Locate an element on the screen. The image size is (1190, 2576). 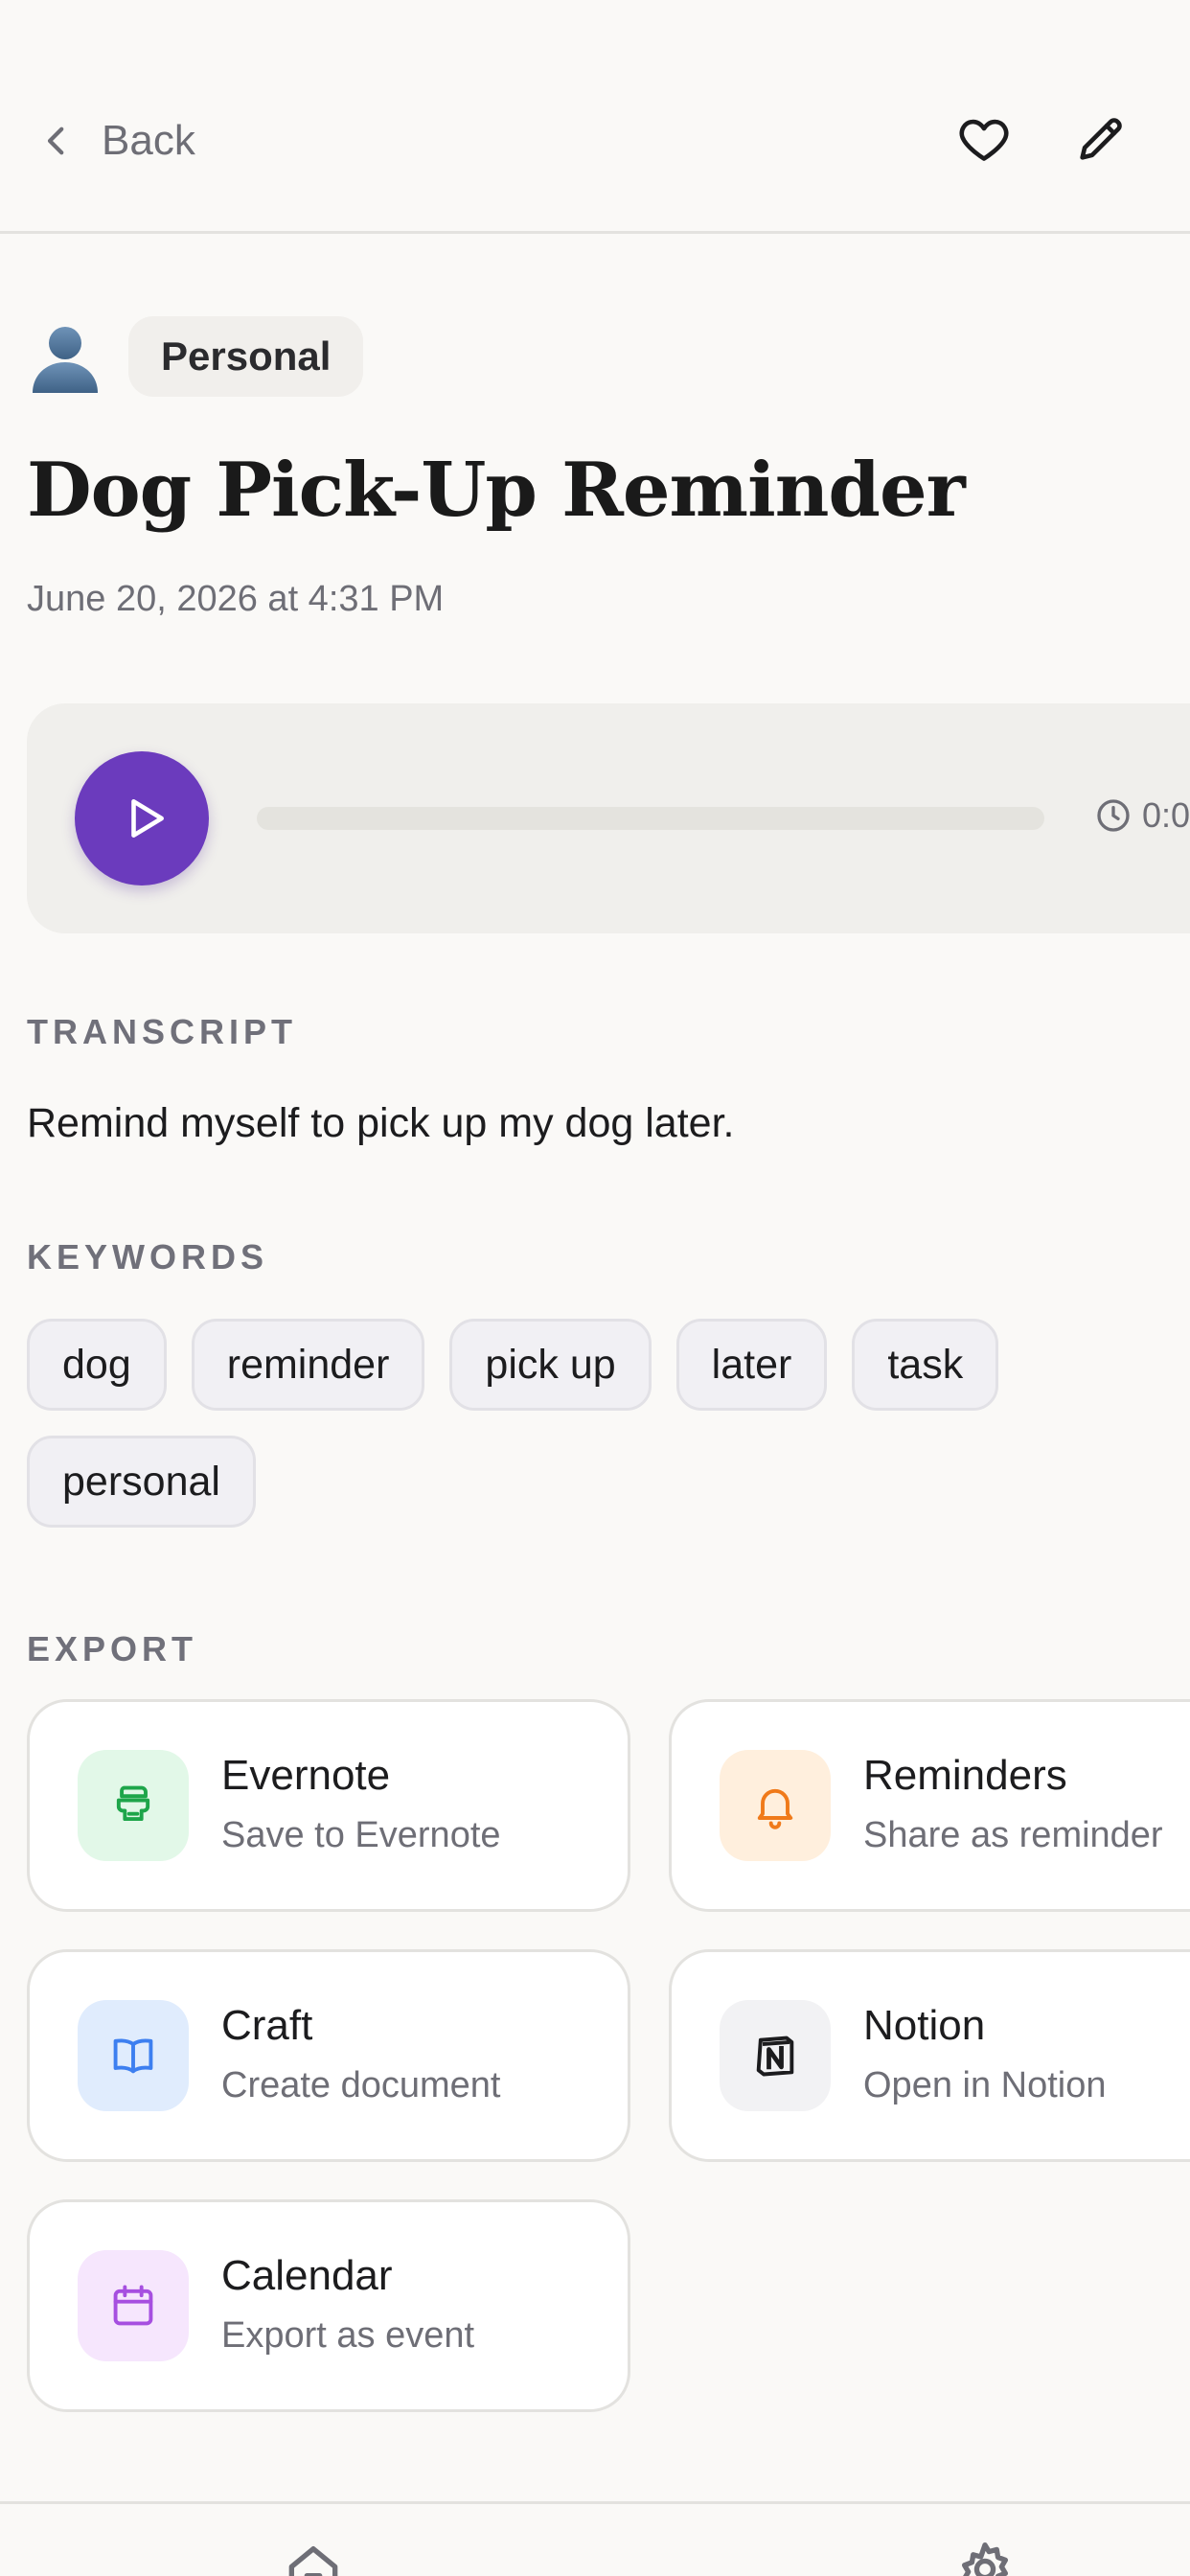
favorite-button is located at coordinates (984, 138).